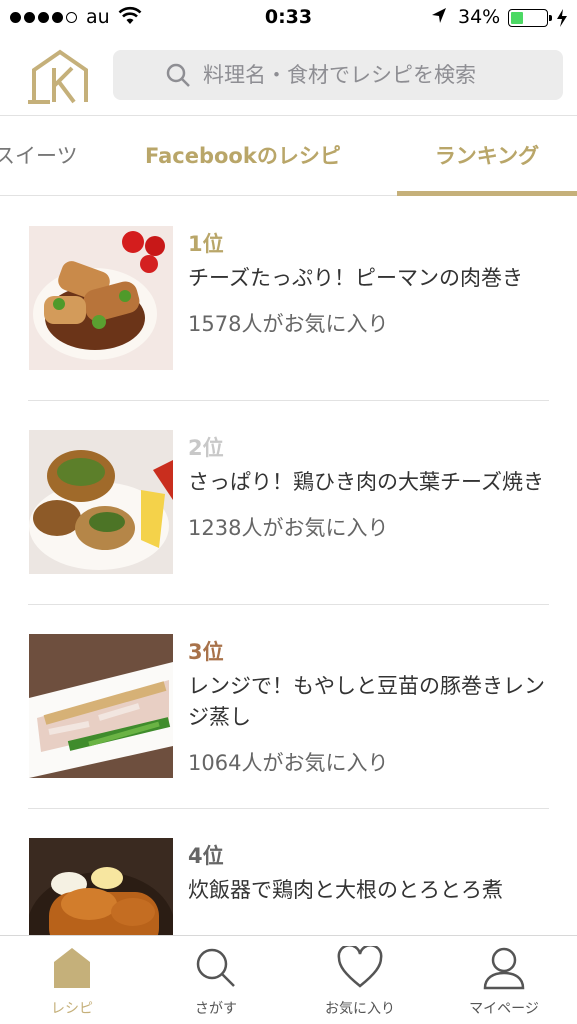 The height and width of the screenshot is (1024, 577). I want to click on recipe-title: レンジで！もやしと豆苗の豚巻きレンジ蒸し, so click(366, 701).